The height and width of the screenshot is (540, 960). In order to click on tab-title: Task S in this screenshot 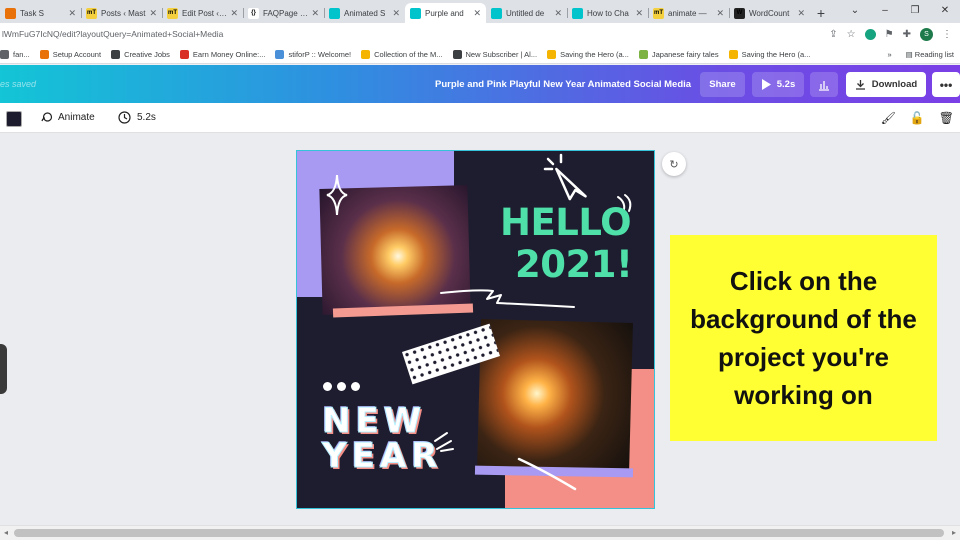, I will do `click(32, 13)`.